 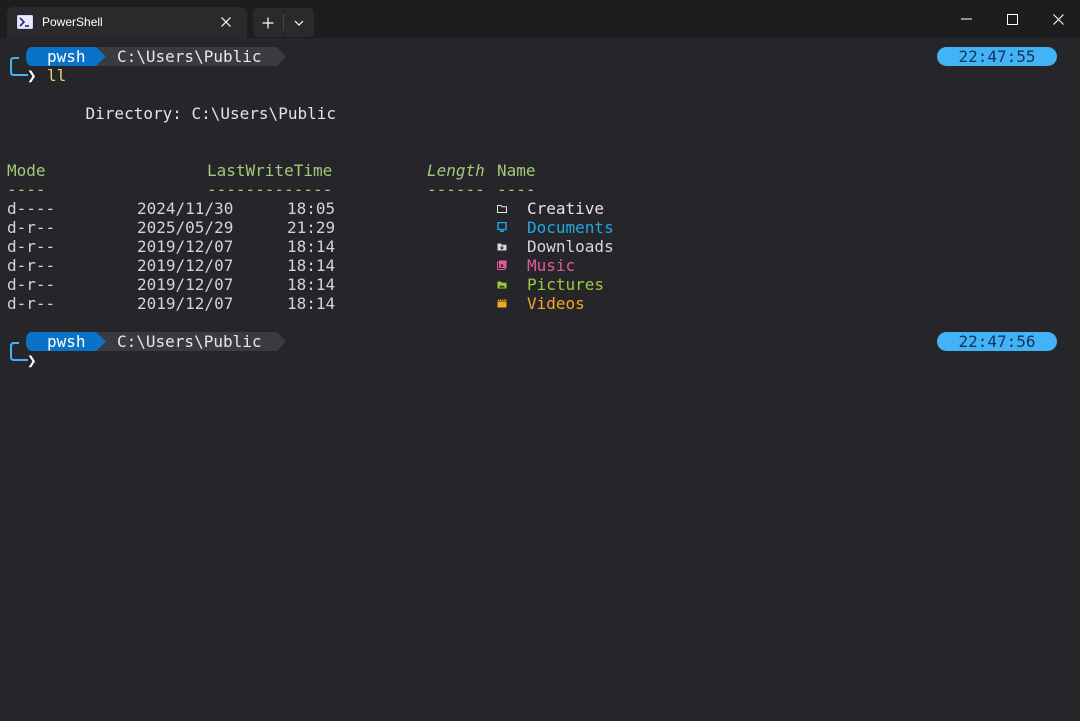 I want to click on tab-close-button, so click(x=226, y=22).